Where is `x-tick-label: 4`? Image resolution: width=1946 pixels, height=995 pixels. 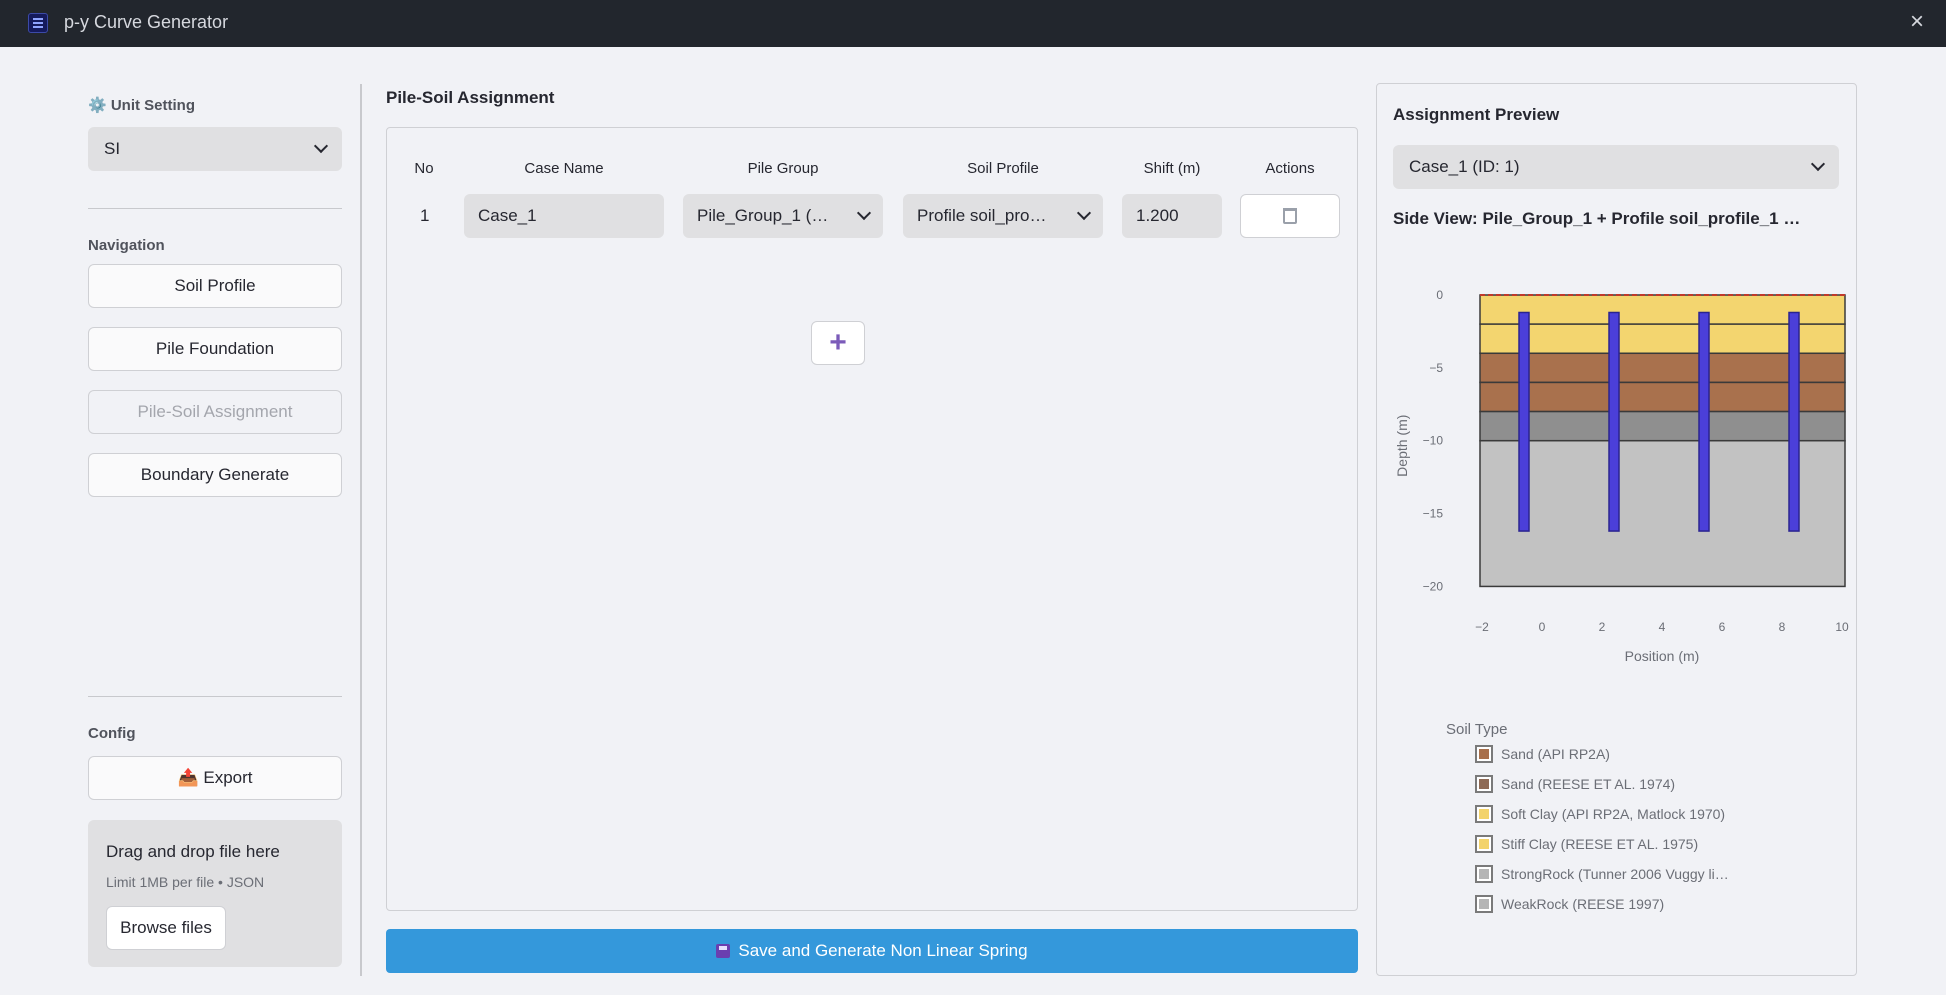
x-tick-label: 4 is located at coordinates (1662, 627).